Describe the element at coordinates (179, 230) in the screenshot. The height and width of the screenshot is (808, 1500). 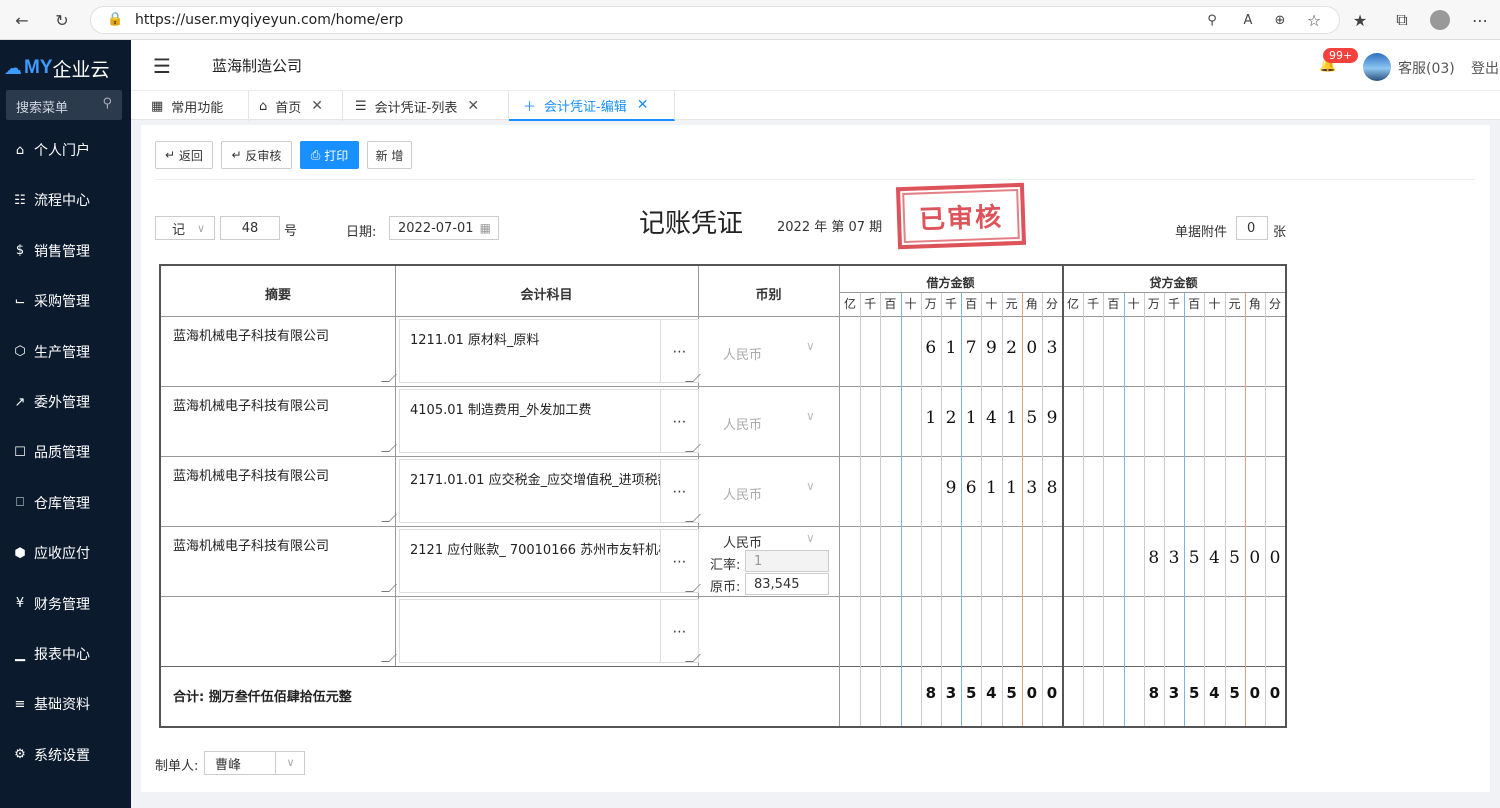
I see `voucher-type-value: 记` at that location.